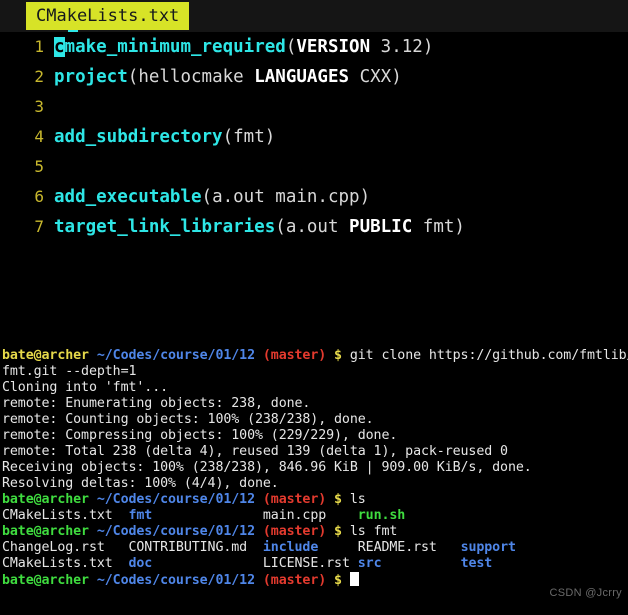 The height and width of the screenshot is (615, 628). Describe the element at coordinates (69, 371) in the screenshot. I see `output-text: fmt.git --depth=1` at that location.